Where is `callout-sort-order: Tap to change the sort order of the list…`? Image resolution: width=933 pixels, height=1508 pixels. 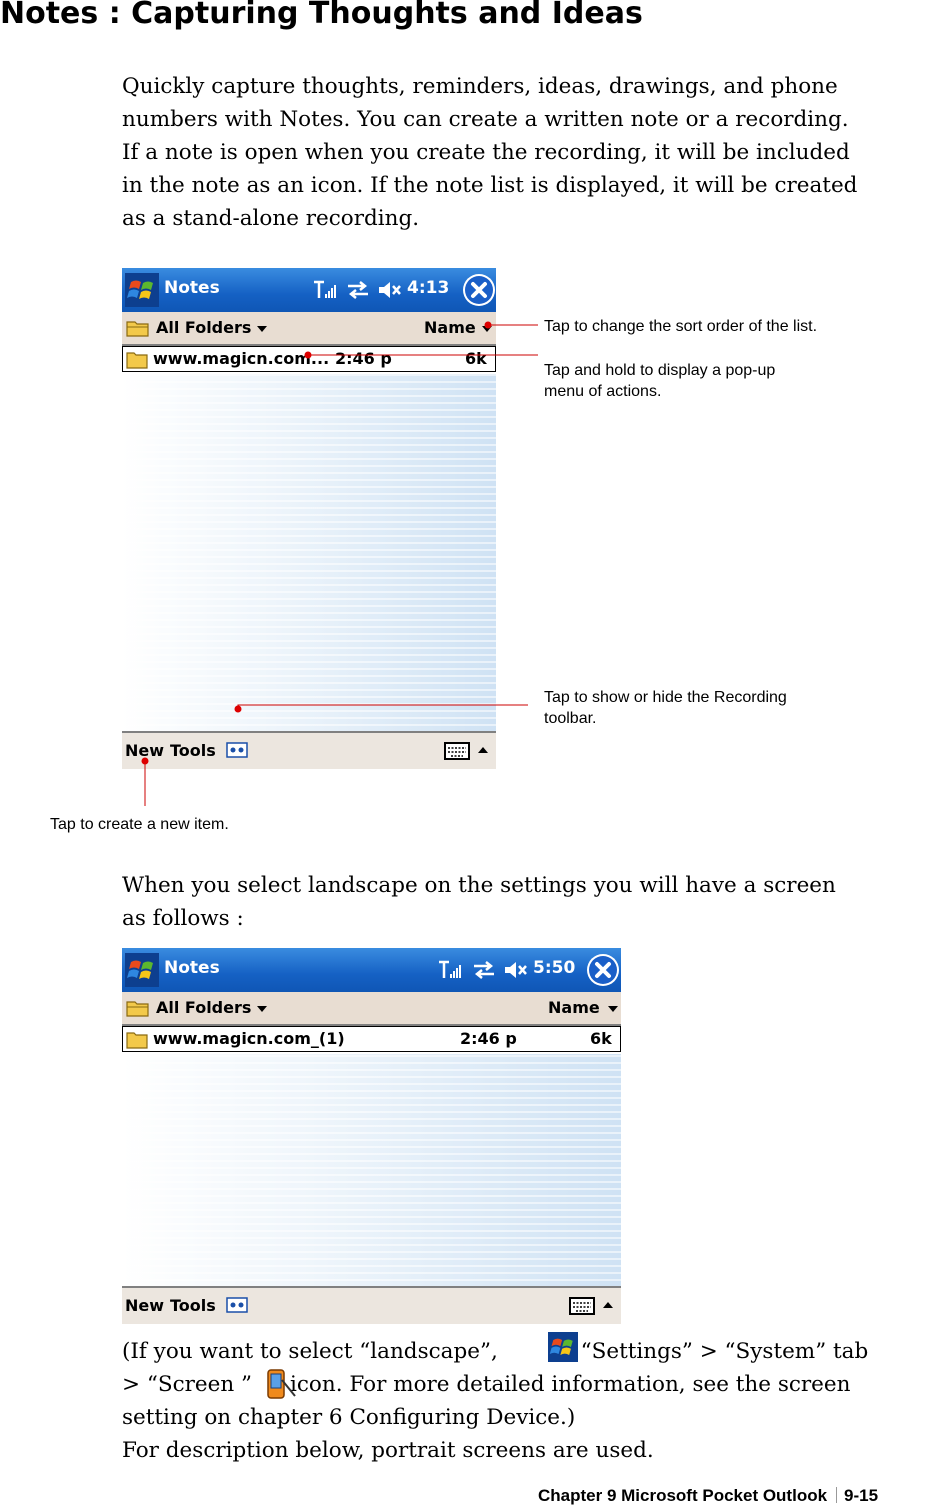 callout-sort-order: Tap to change the sort order of the list… is located at coordinates (681, 326).